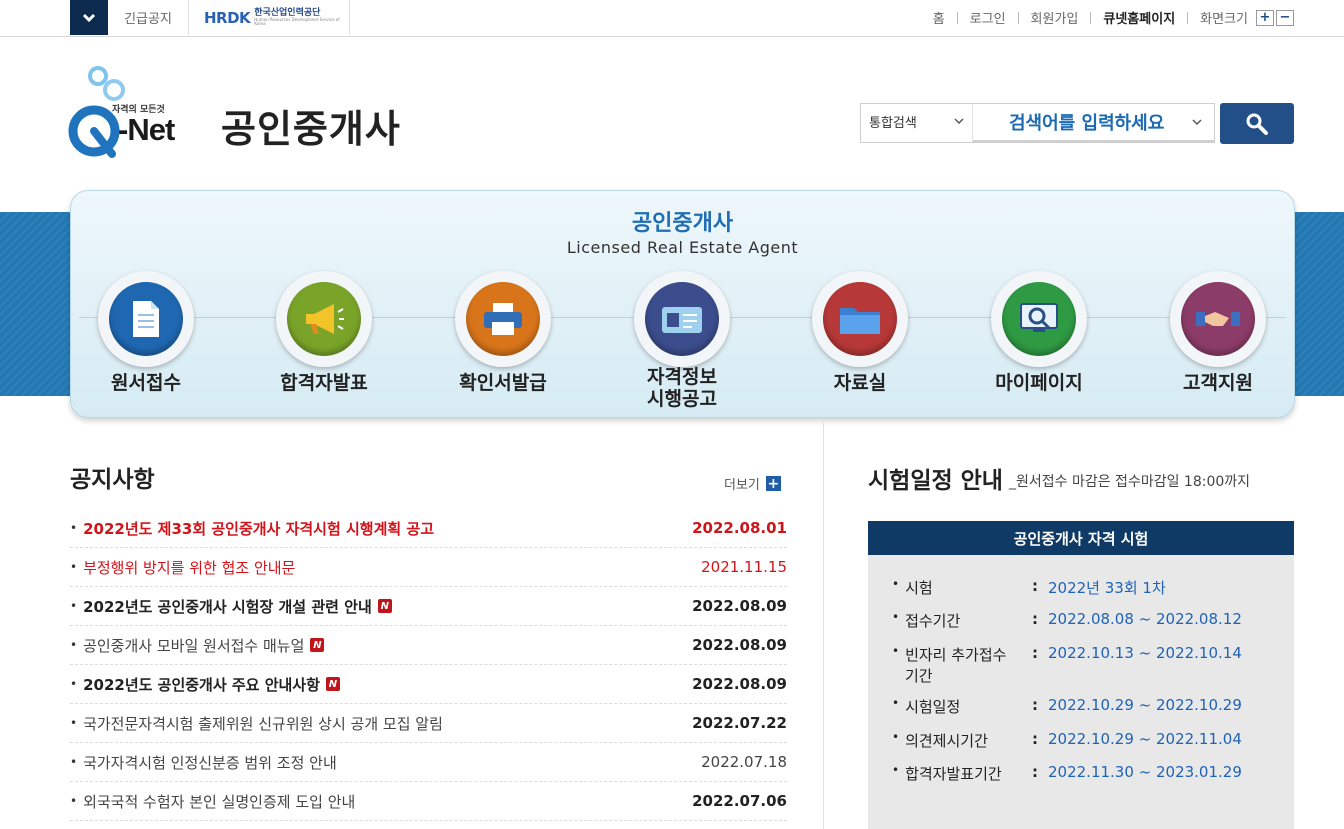 The image size is (1344, 829). I want to click on schedule-row: 의견제시기간: 2022.10.29 ~ 2022.11.04, so click(1092, 740).